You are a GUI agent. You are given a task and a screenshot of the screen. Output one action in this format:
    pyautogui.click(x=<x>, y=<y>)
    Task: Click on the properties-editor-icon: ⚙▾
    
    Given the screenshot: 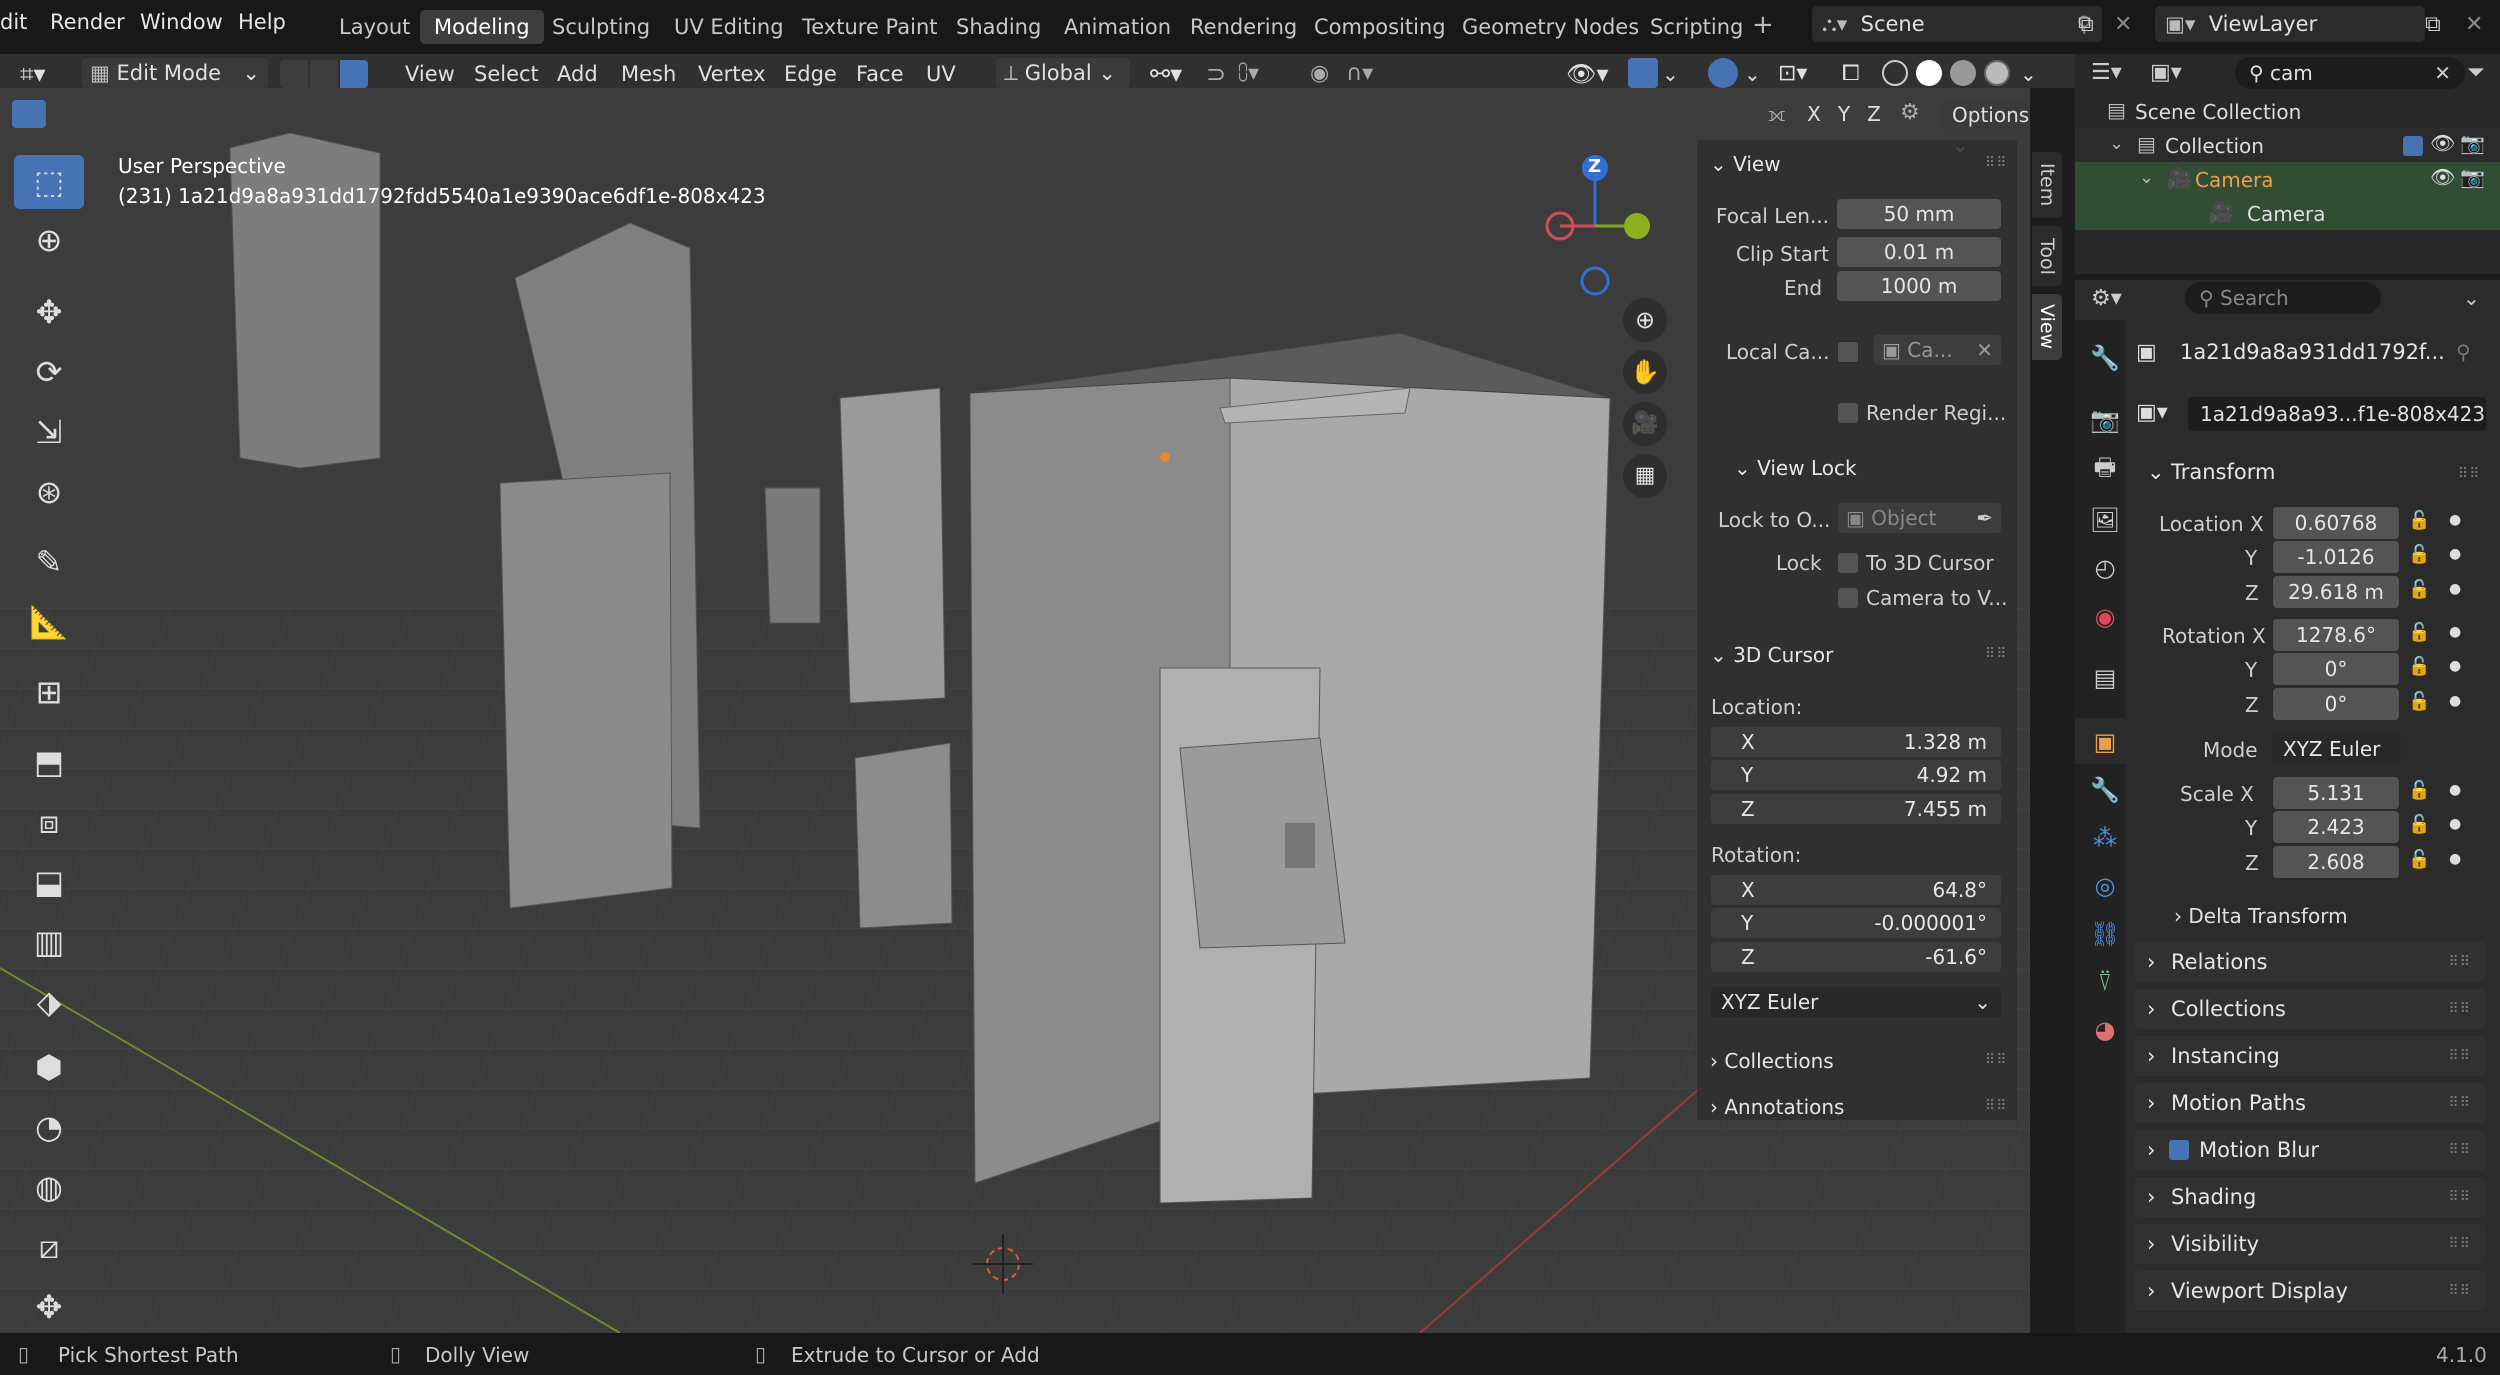 What is the action you would take?
    pyautogui.click(x=2106, y=298)
    